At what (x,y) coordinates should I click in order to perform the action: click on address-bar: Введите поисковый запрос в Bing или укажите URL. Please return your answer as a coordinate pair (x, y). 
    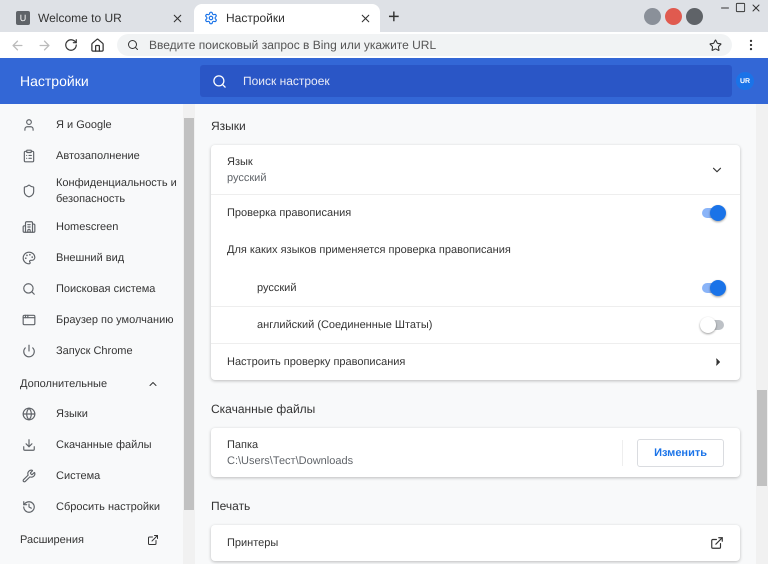
    Looking at the image, I should click on (424, 45).